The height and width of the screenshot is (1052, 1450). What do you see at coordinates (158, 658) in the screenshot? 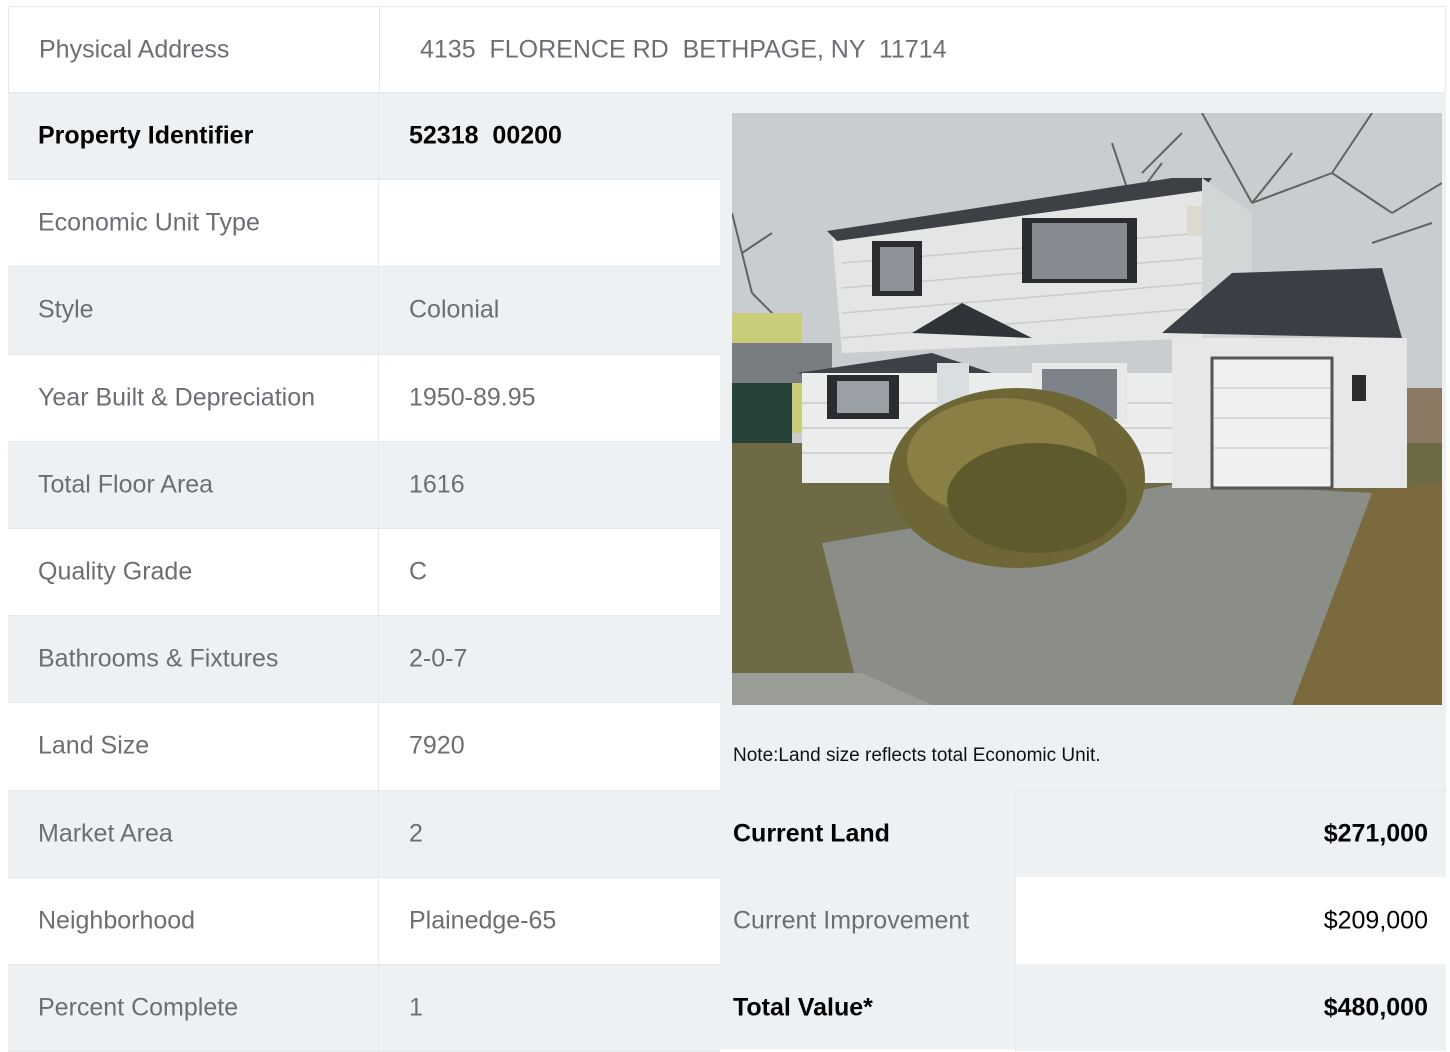
I see `detail-label: Bathrooms & Fixtures` at bounding box center [158, 658].